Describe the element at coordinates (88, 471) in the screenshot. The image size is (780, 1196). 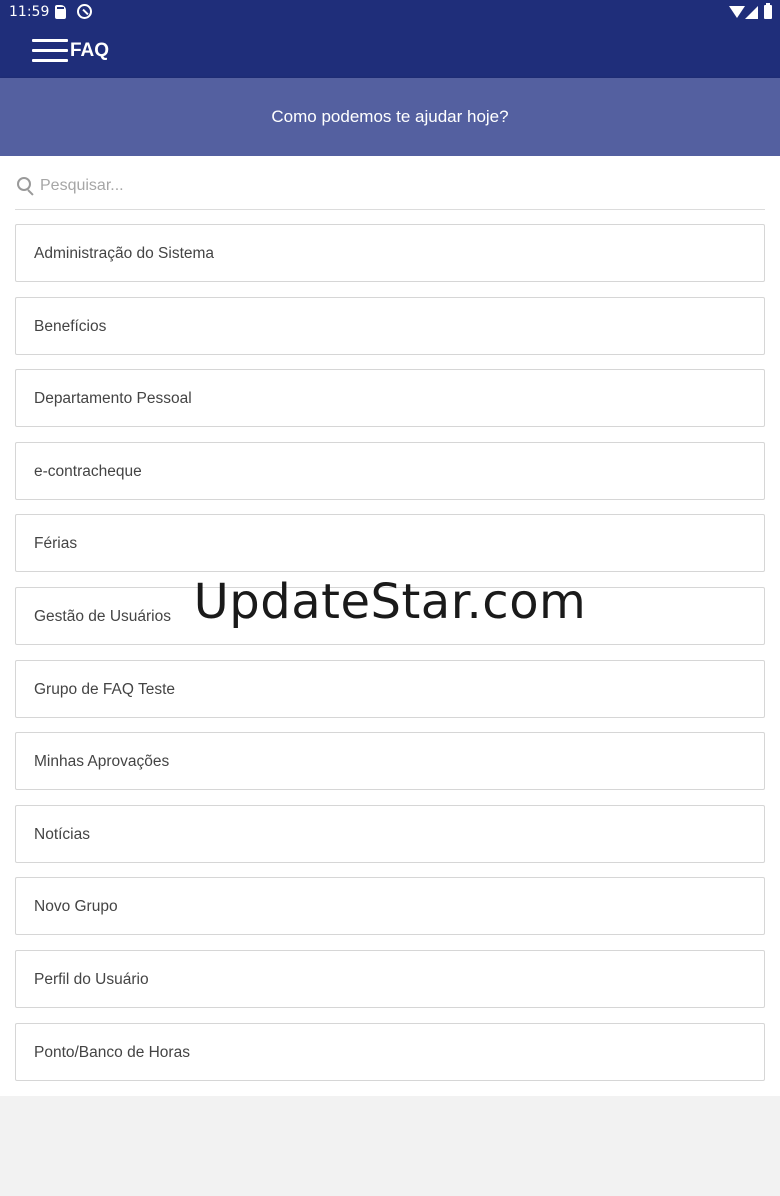
I see `category-label: e-contracheque` at that location.